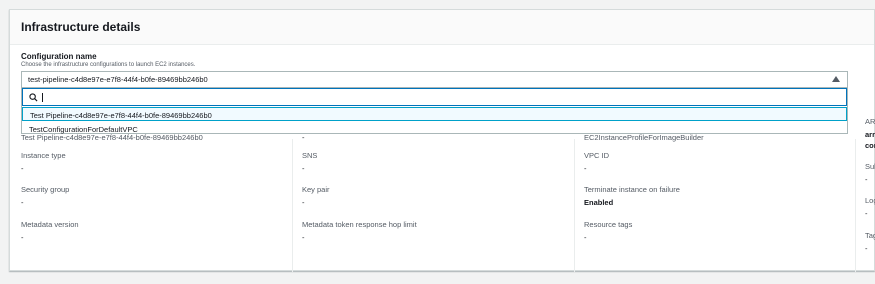 The image size is (875, 284). I want to click on dropdown-search, so click(434, 97).